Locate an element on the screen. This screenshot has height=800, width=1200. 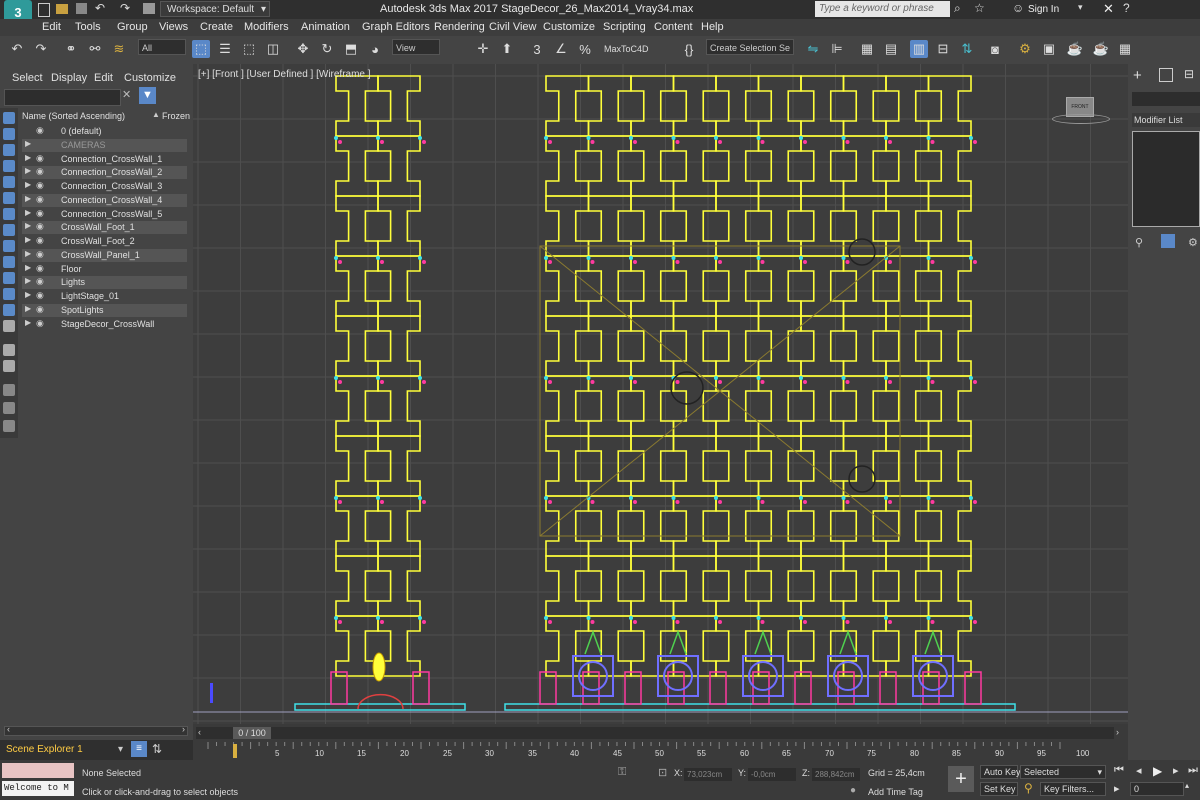
pivot-center-icon: ✛ is located at coordinates (483, 49).